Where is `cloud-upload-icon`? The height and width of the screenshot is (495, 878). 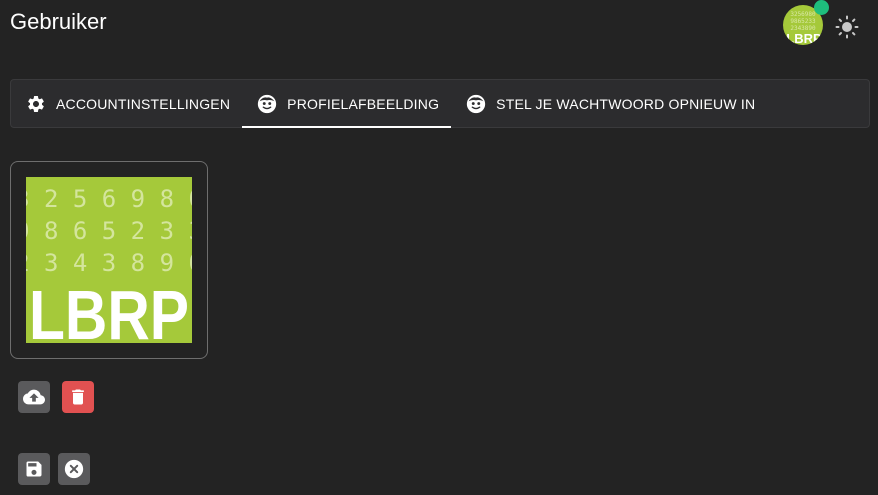
cloud-upload-icon is located at coordinates (34, 397).